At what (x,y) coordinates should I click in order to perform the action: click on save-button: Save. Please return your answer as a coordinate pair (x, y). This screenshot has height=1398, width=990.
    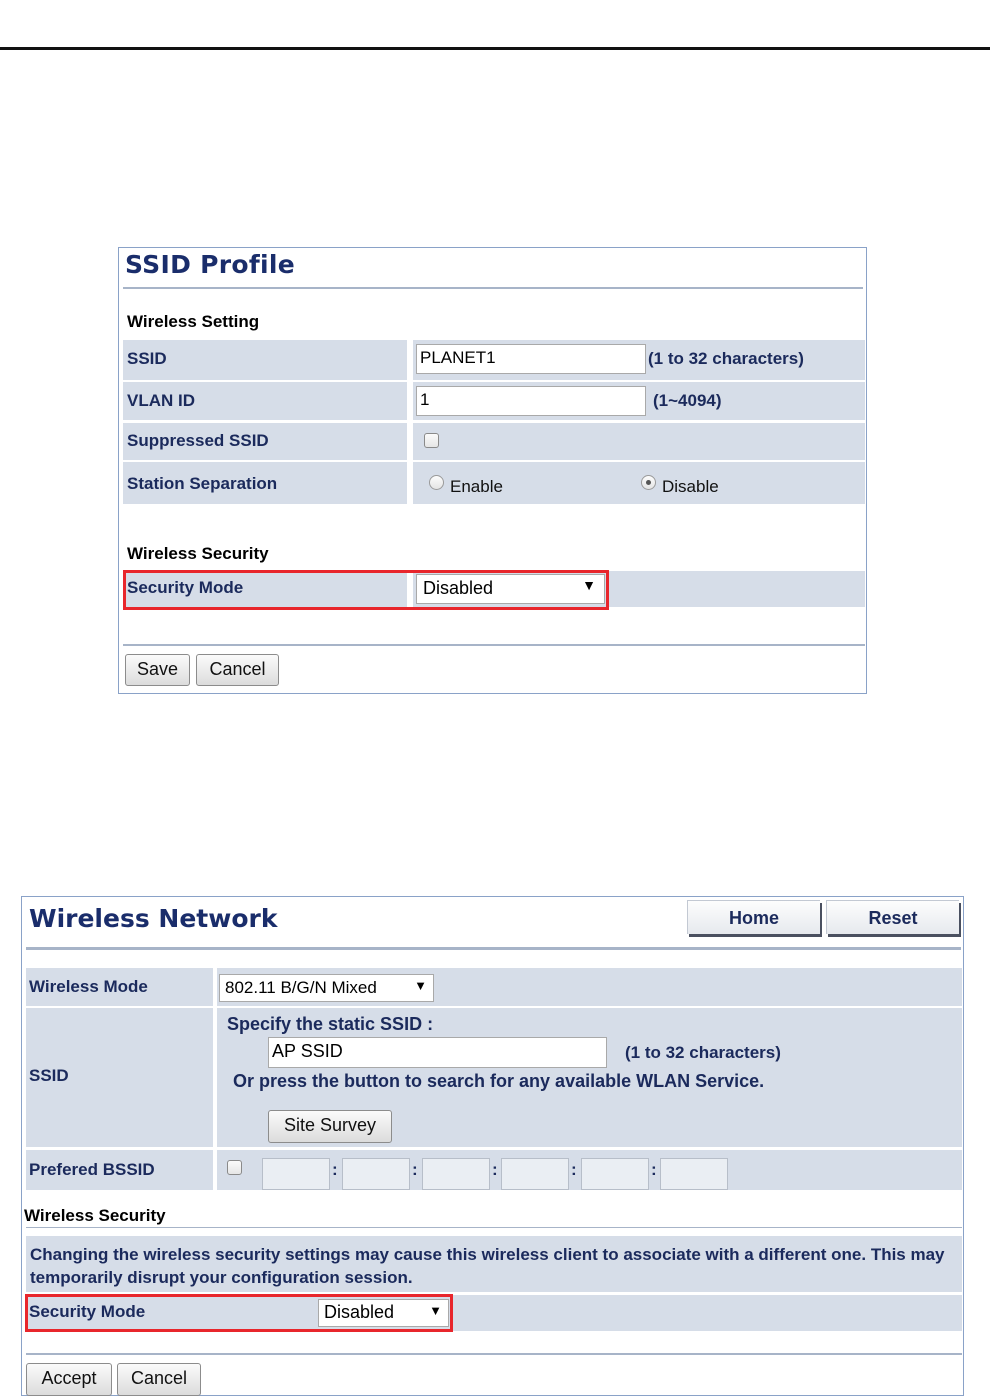
    Looking at the image, I should click on (157, 670).